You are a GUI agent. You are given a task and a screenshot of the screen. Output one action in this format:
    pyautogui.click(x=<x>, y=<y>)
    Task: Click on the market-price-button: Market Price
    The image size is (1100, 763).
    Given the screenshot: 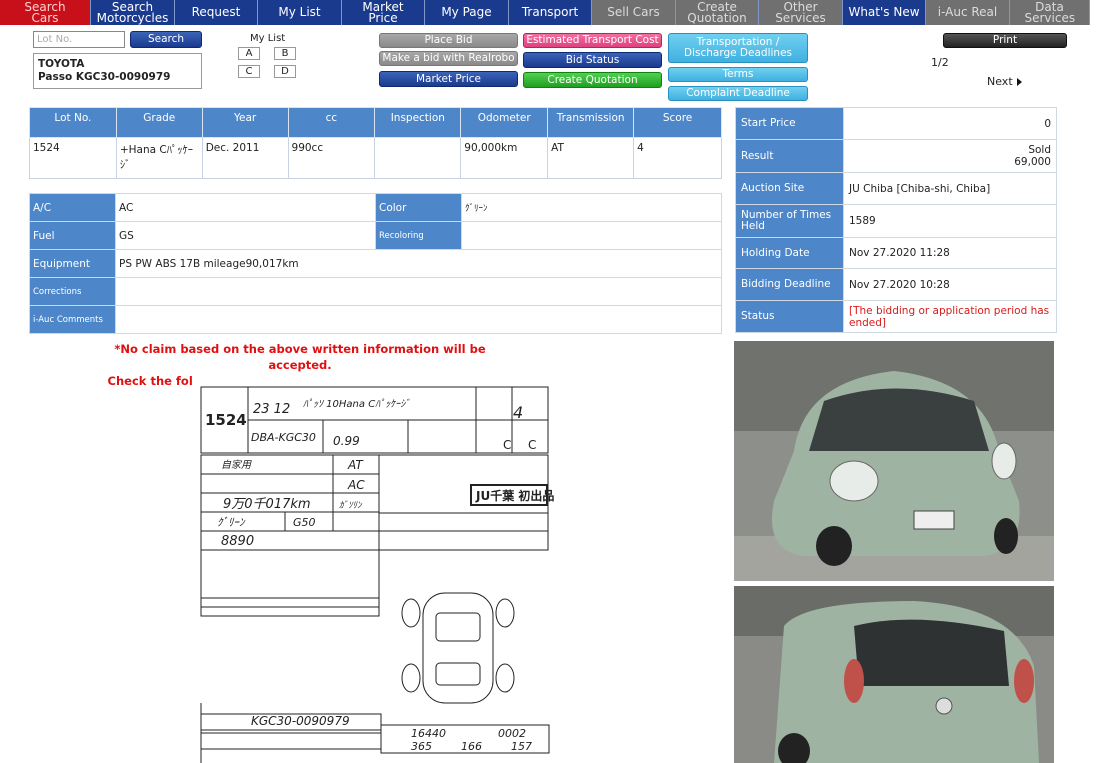 What is the action you would take?
    pyautogui.click(x=448, y=79)
    